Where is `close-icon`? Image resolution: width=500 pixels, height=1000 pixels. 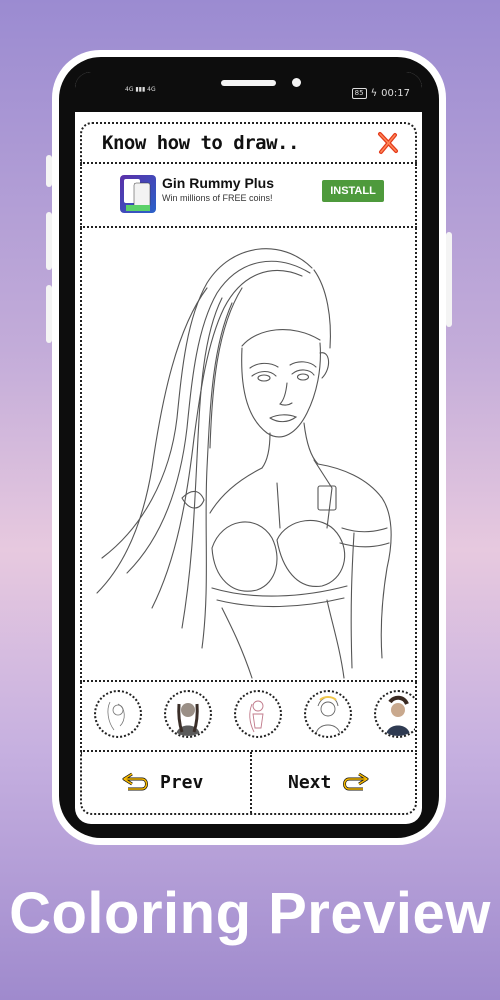 close-icon is located at coordinates (388, 143).